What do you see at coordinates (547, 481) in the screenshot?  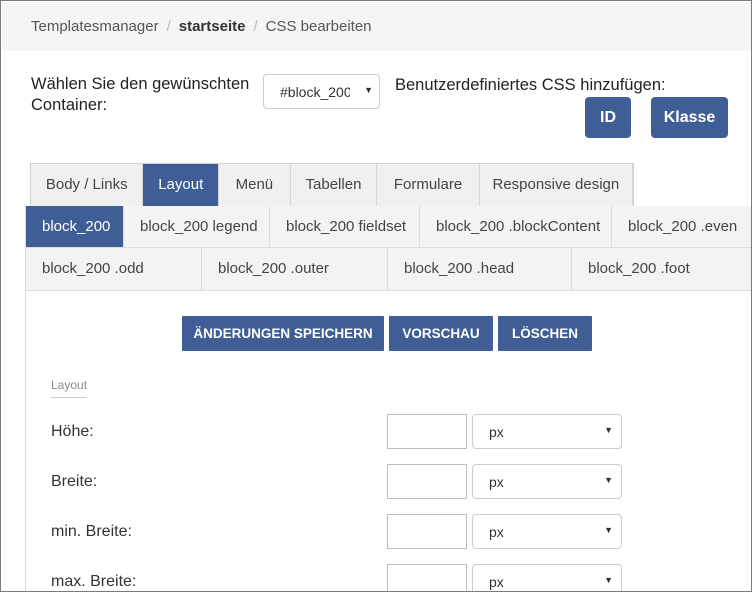 I see `width-unit-select: px ▼` at bounding box center [547, 481].